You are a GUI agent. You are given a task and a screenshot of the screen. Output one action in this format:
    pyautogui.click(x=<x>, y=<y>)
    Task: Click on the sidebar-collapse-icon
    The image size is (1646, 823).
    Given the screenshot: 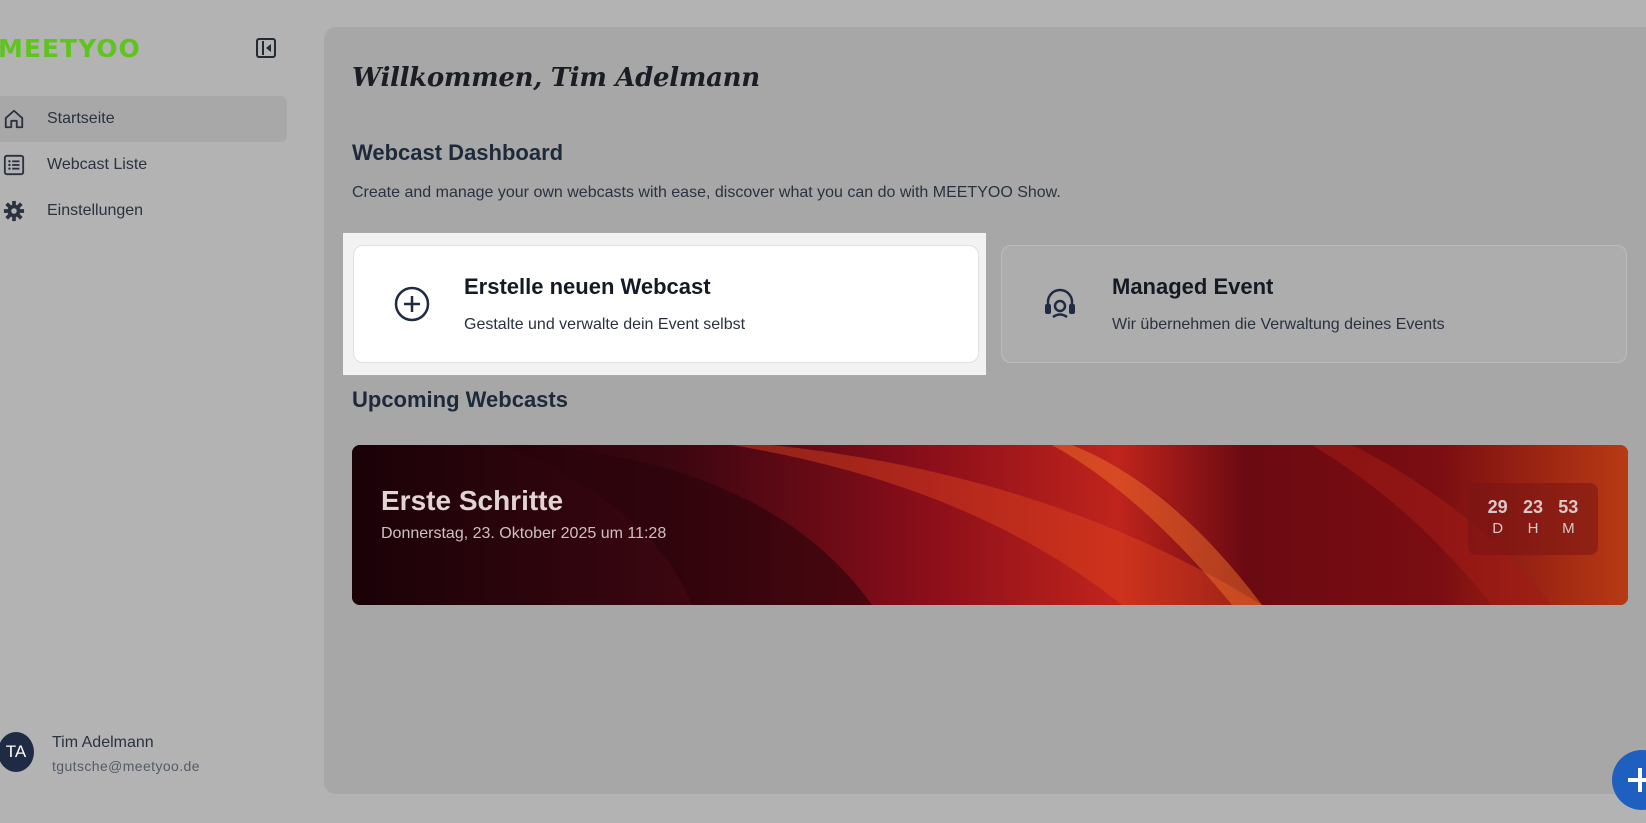 What is the action you would take?
    pyautogui.click(x=266, y=48)
    